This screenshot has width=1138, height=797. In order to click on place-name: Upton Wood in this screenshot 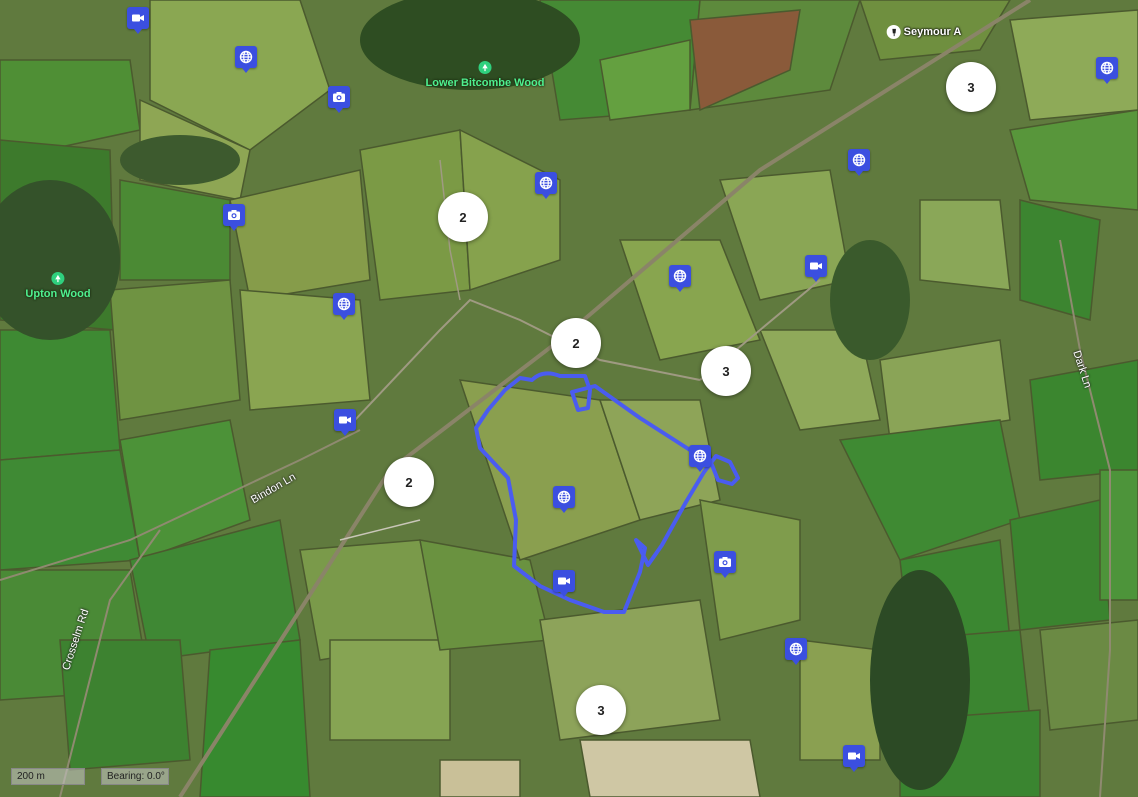, I will do `click(58, 294)`.